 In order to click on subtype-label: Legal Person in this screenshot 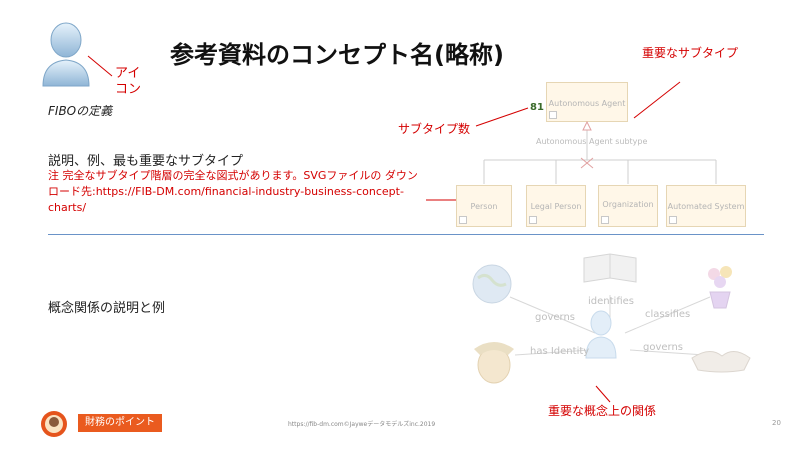, I will do `click(556, 206)`.